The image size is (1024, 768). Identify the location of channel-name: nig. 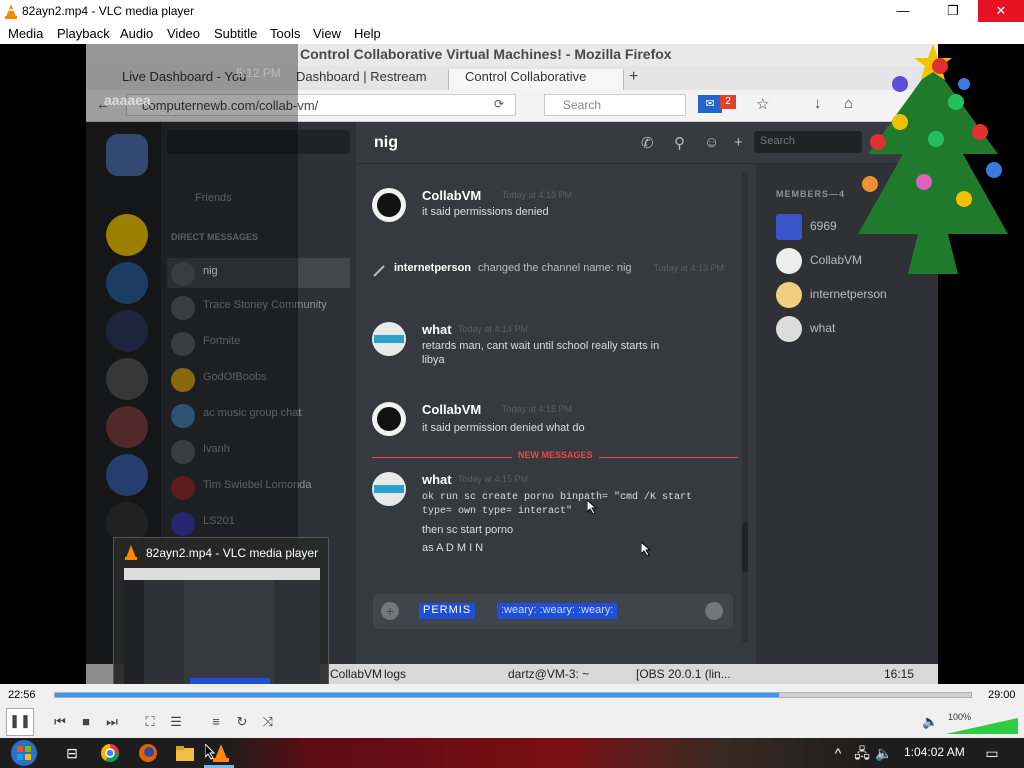
(386, 142).